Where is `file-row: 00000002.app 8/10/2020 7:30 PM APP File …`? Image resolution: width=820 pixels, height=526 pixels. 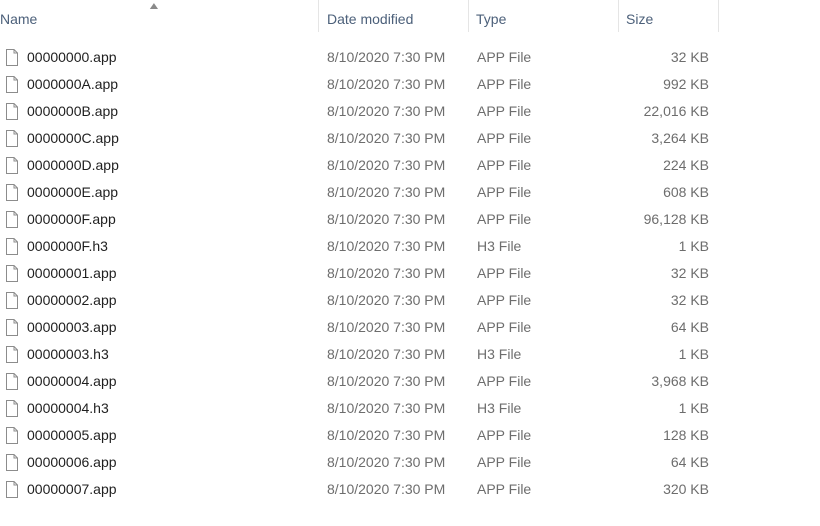
file-row: 00000002.app 8/10/2020 7:30 PM APP File … is located at coordinates (360, 300).